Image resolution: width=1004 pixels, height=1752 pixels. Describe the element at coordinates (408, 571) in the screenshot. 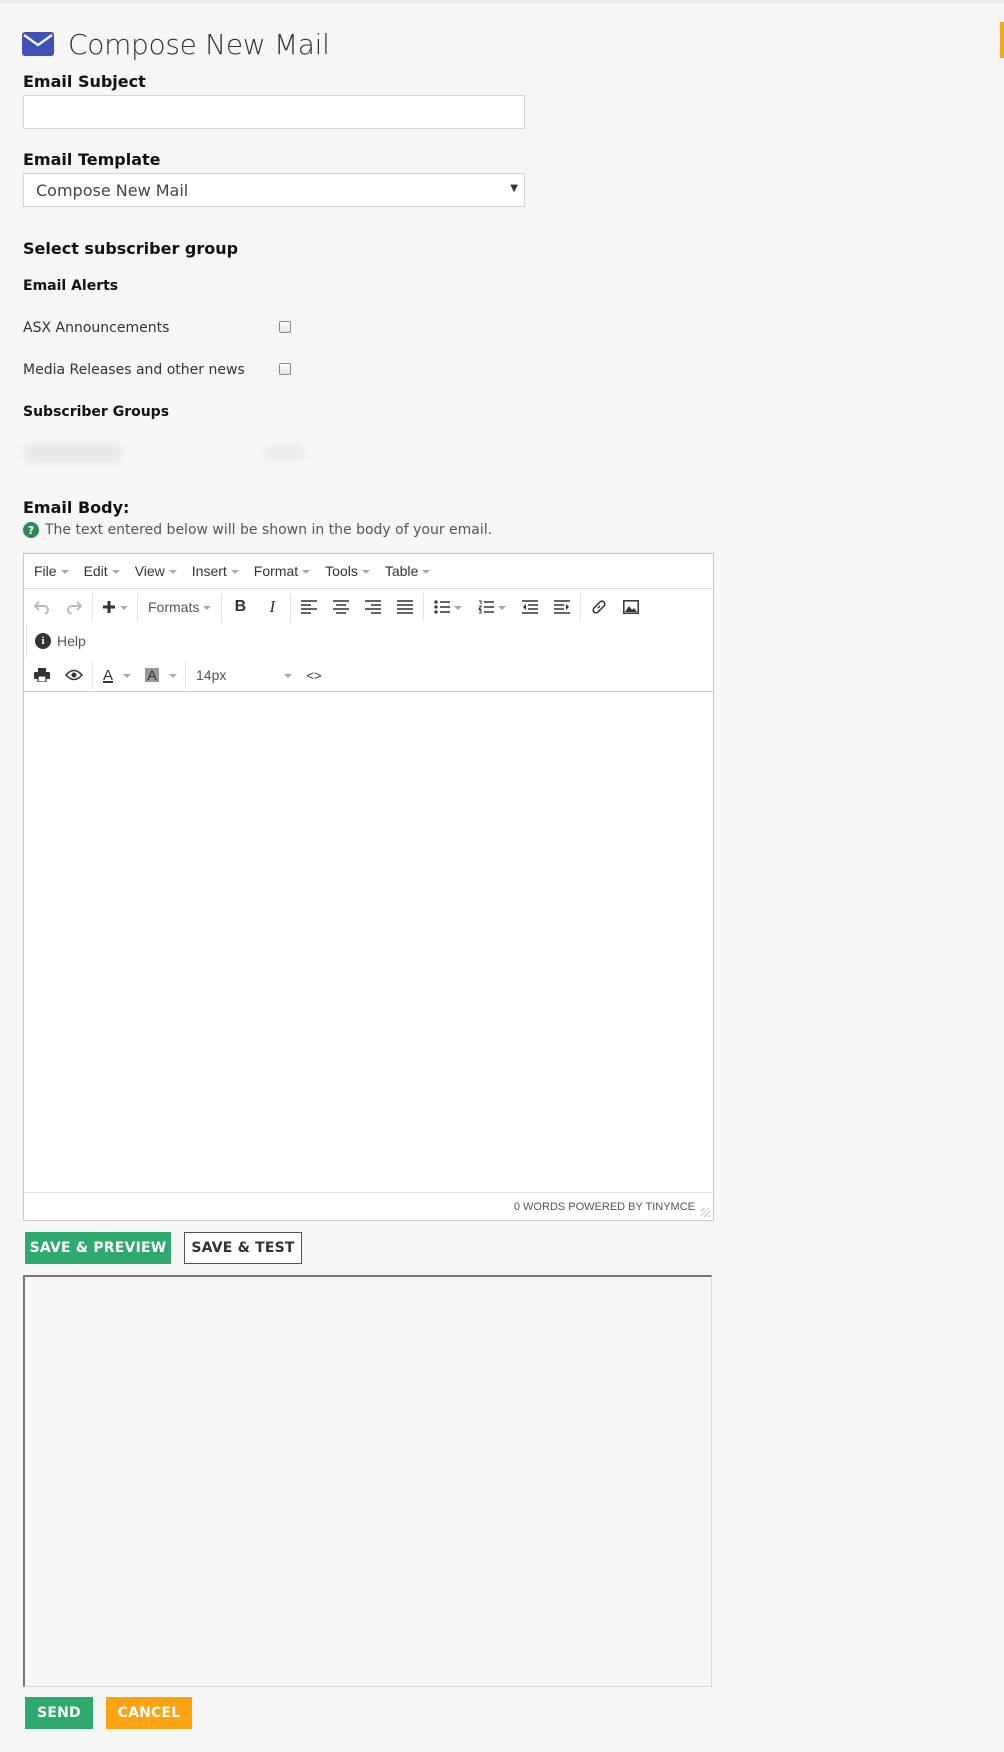

I see `menu-table: Table` at that location.